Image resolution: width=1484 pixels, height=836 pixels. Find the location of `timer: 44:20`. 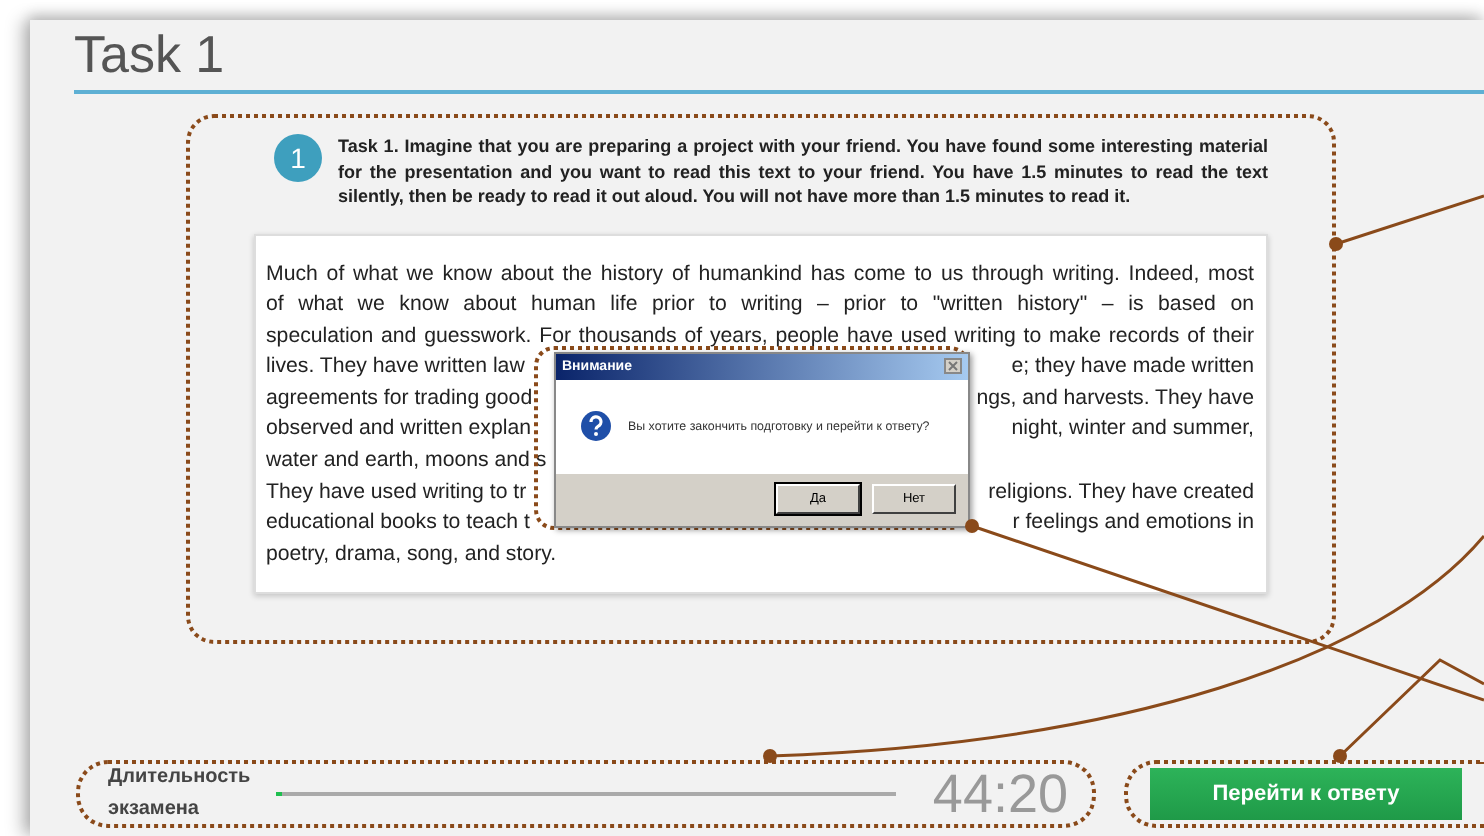

timer: 44:20 is located at coordinates (1000, 794).